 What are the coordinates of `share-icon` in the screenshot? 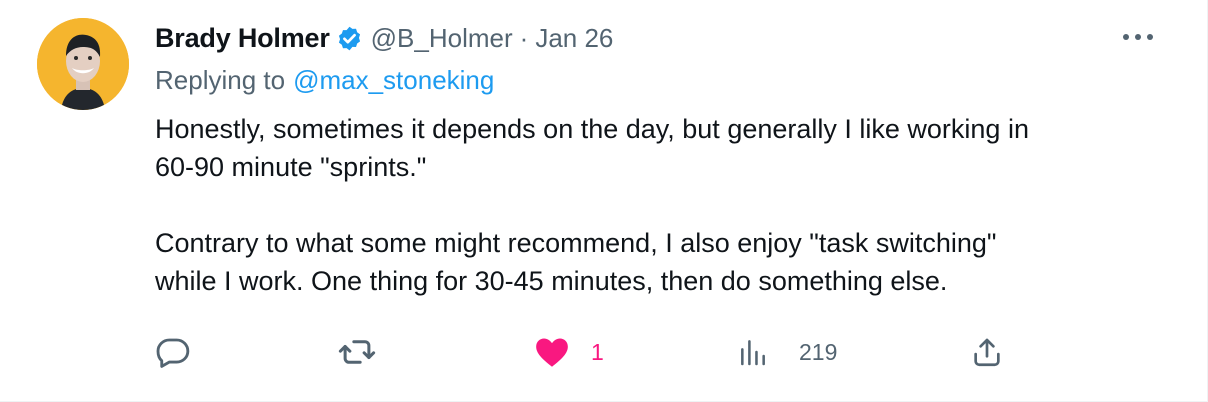 It's located at (987, 352).